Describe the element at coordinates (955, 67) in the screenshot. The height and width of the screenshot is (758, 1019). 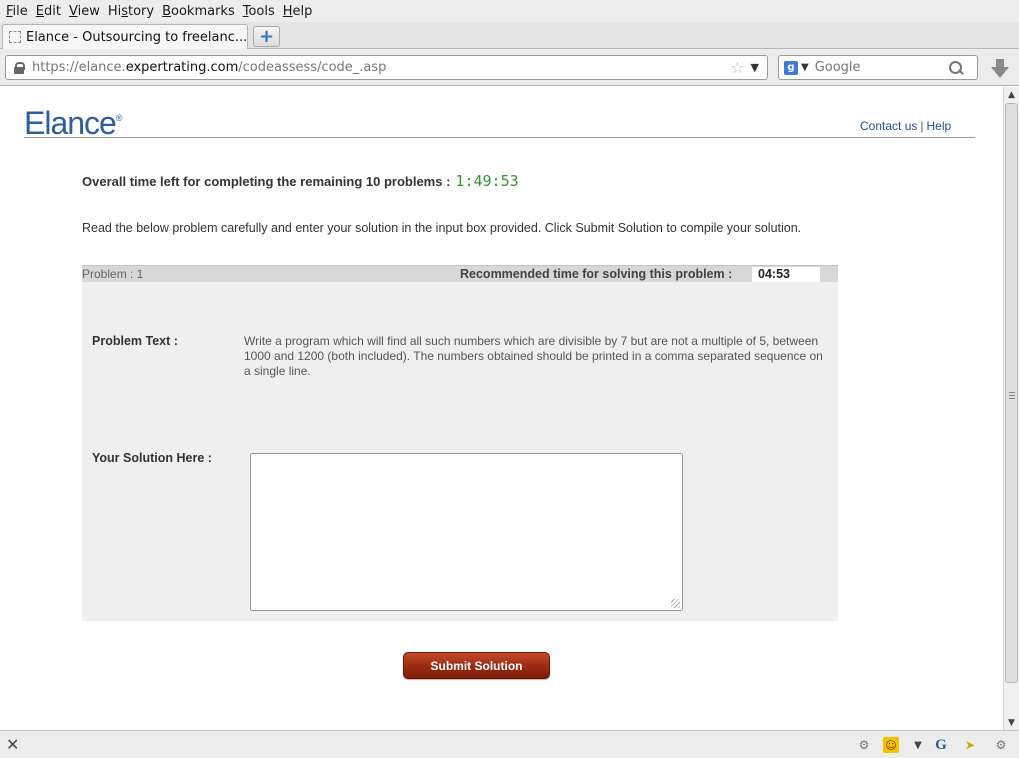
I see `magnifier-icon` at that location.